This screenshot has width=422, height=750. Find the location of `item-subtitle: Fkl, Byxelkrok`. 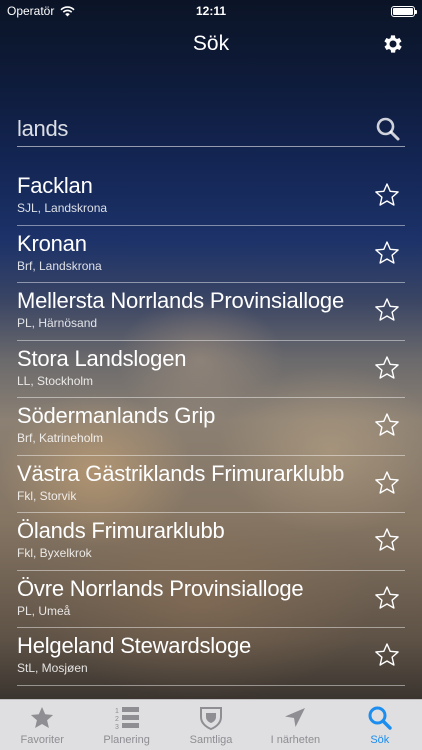

item-subtitle: Fkl, Byxelkrok is located at coordinates (54, 553).